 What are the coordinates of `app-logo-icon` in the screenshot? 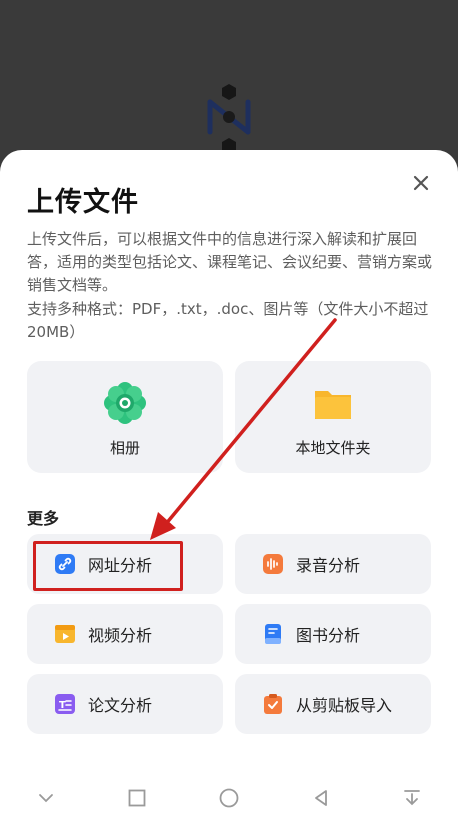 It's located at (229, 117).